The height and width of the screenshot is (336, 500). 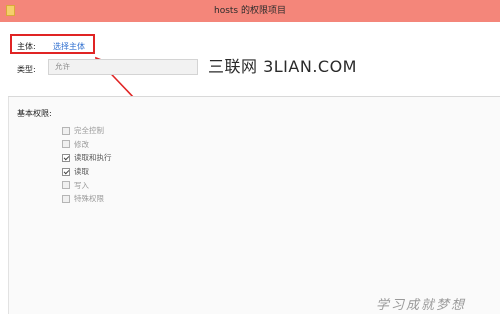 I want to click on permission-label: 写入, so click(x=81, y=185).